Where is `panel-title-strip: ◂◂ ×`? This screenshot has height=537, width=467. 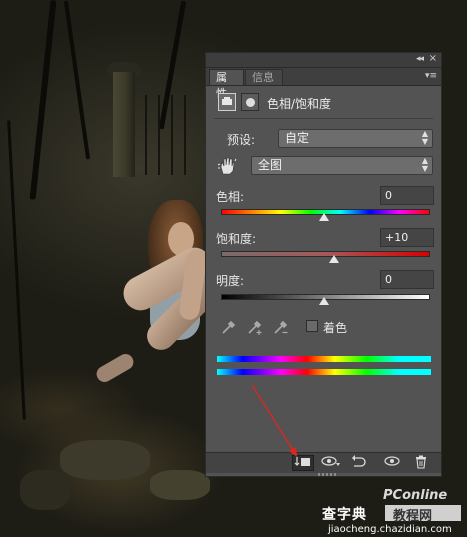 panel-title-strip: ◂◂ × is located at coordinates (323, 60).